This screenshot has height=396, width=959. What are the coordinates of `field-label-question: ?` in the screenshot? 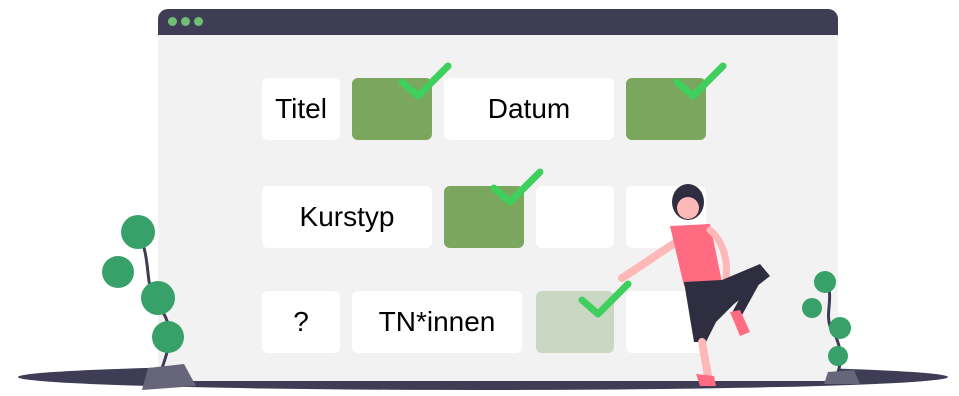 It's located at (301, 321).